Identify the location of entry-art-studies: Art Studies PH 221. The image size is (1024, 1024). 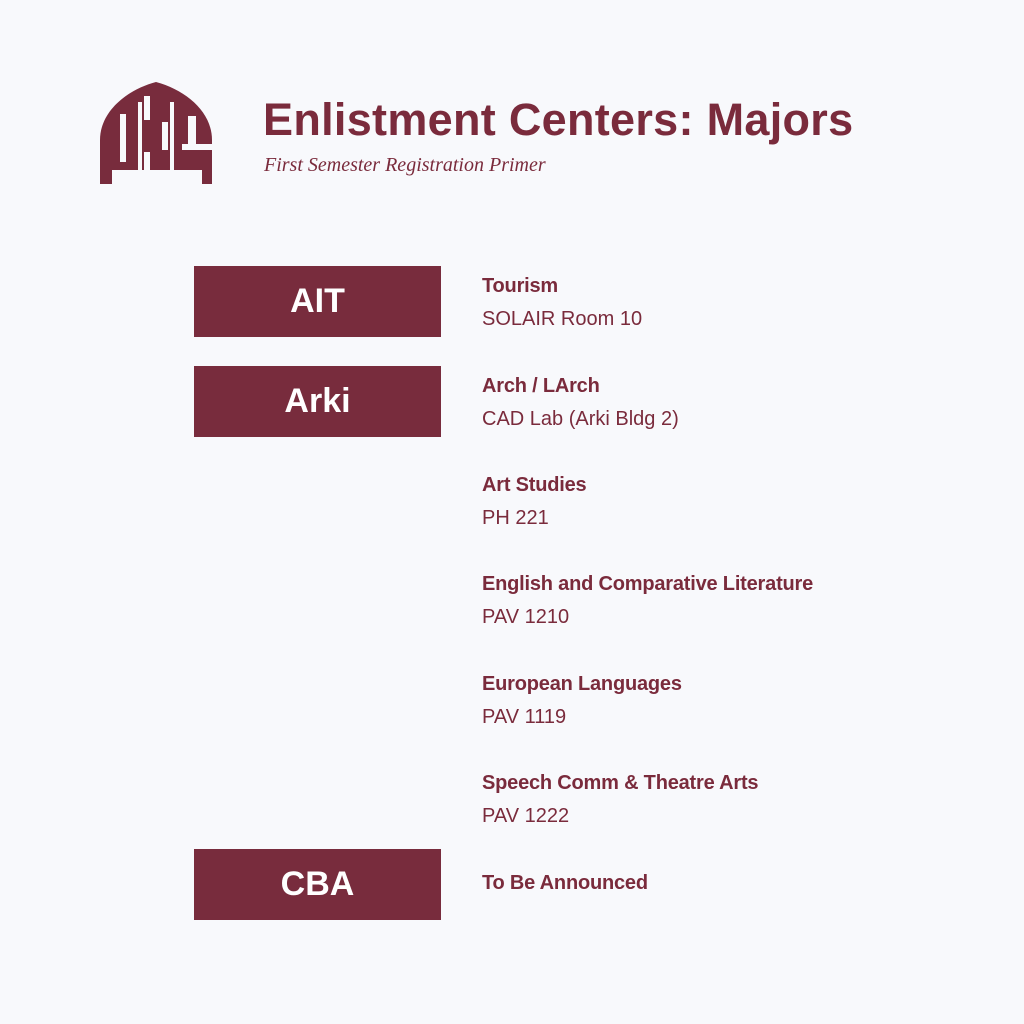
(732, 501).